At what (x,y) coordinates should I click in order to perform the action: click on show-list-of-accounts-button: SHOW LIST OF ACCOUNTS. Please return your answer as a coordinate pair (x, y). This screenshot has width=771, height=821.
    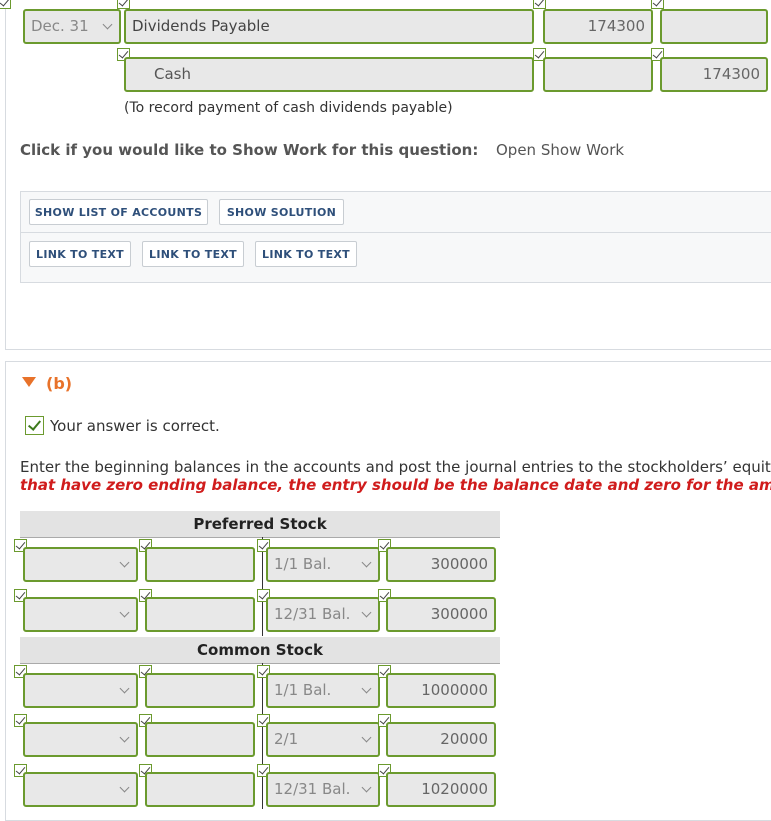
    Looking at the image, I should click on (118, 212).